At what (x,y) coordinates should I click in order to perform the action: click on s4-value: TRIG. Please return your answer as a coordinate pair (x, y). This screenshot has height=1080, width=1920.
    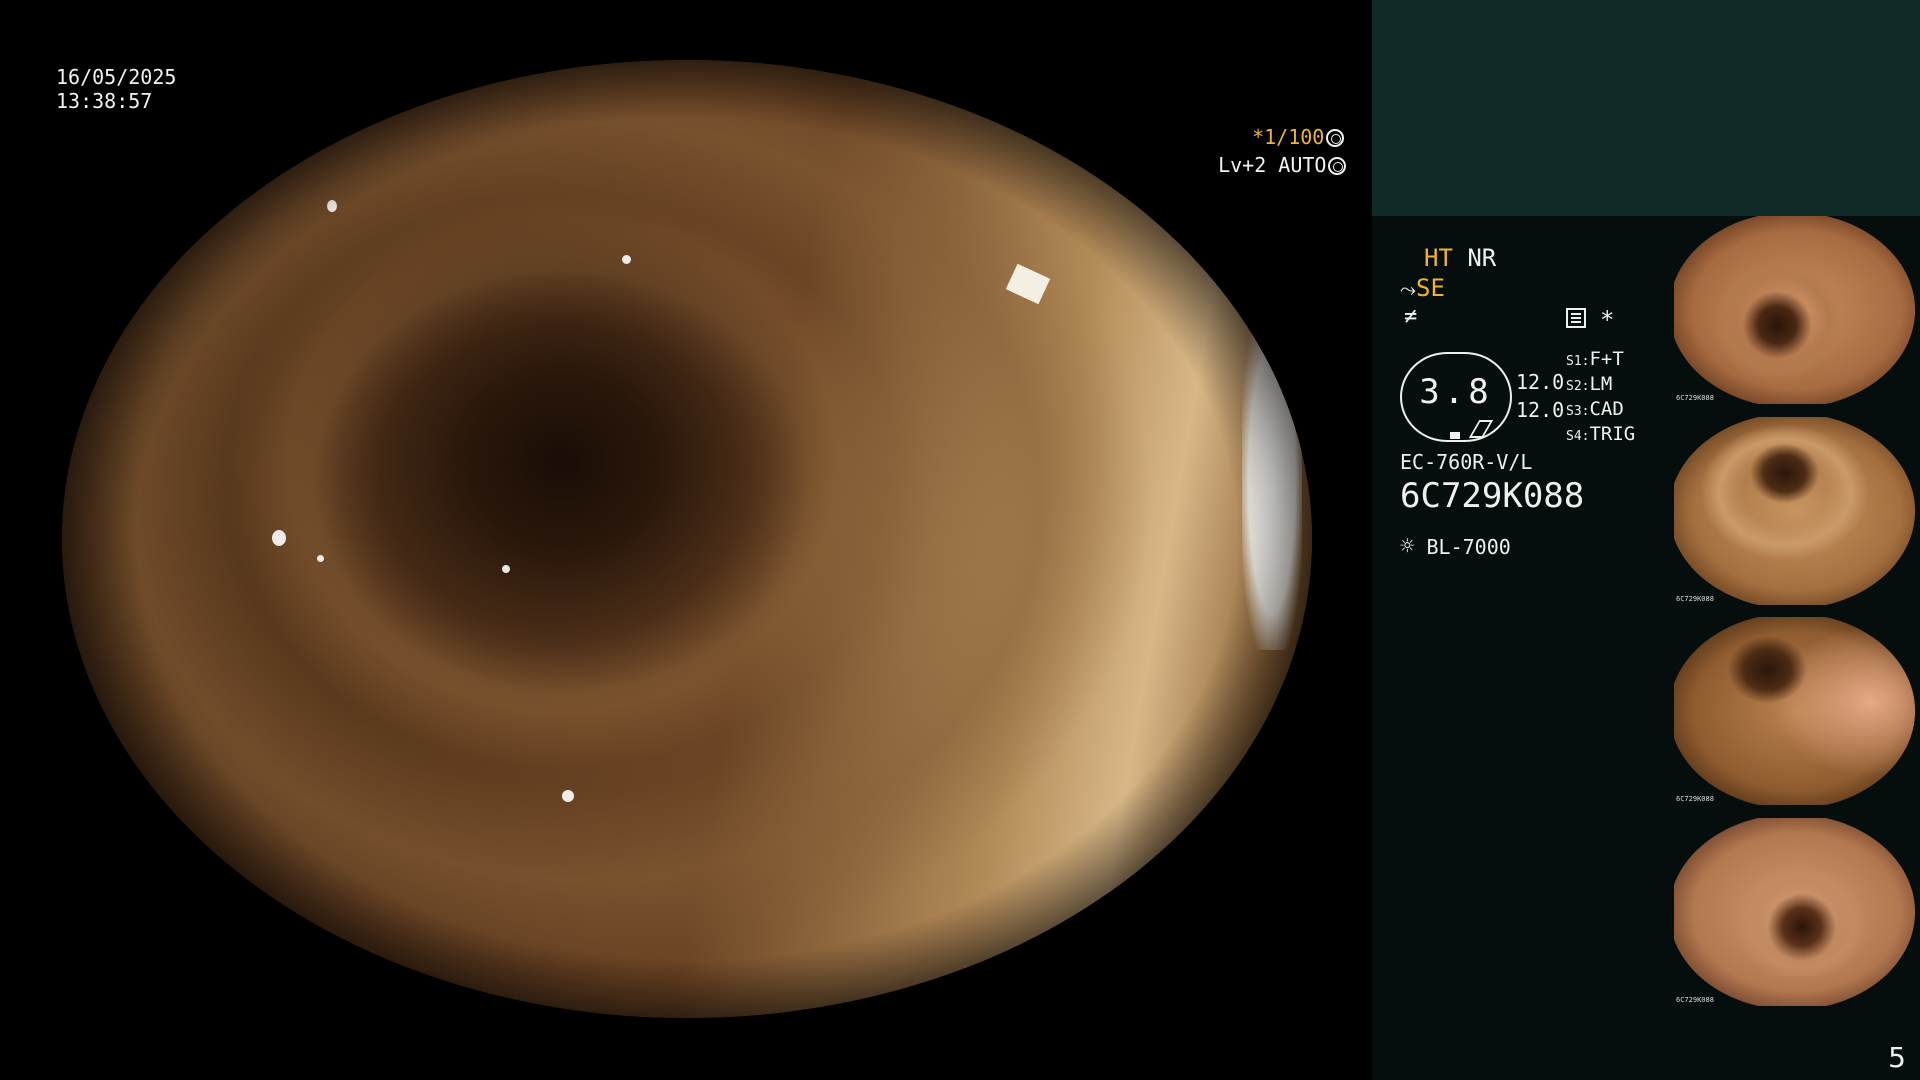
    Looking at the image, I should click on (1612, 434).